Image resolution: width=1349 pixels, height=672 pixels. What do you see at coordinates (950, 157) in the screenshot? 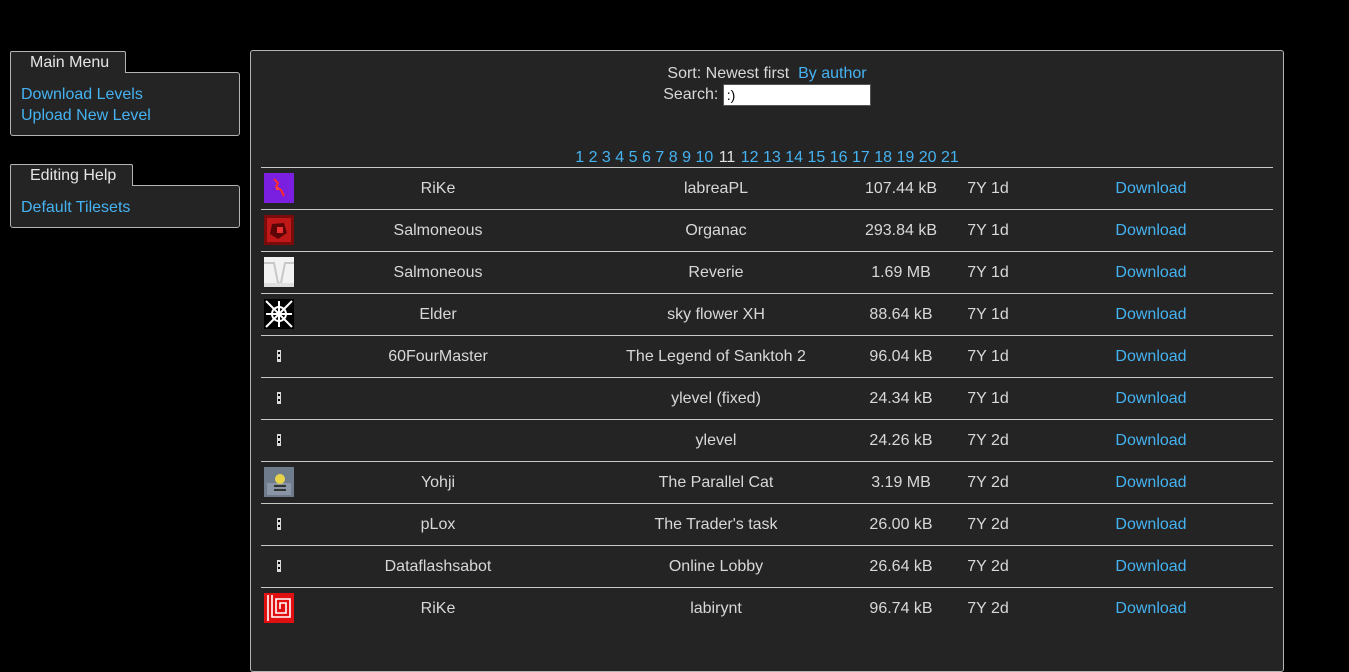
I see `page-link-21: 21` at bounding box center [950, 157].